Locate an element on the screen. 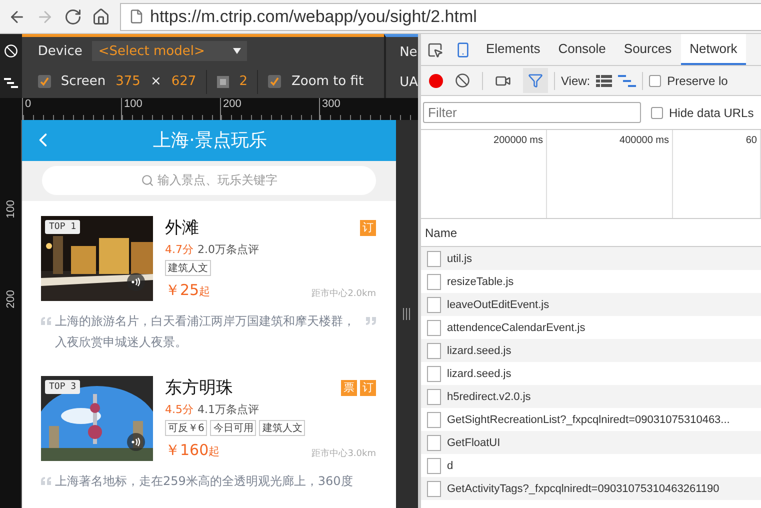 The image size is (761, 508). pixel-ratio-value: 2 is located at coordinates (243, 82).